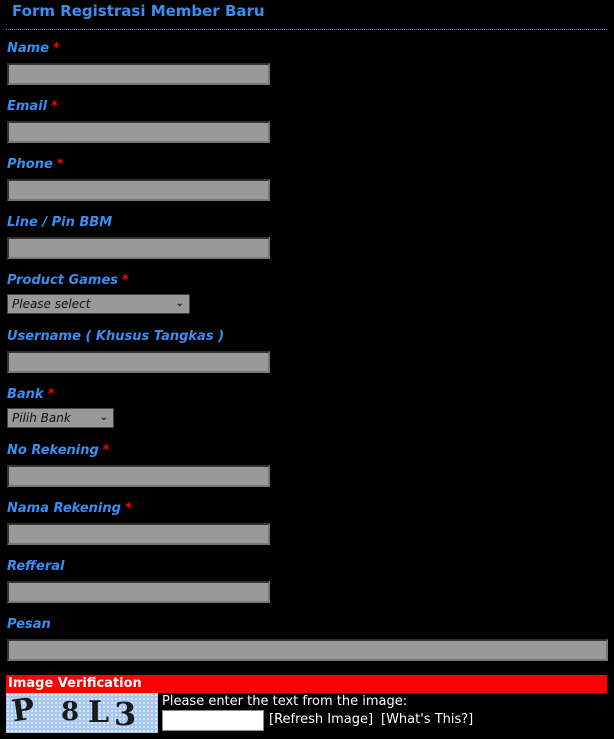 The width and height of the screenshot is (614, 739). I want to click on captcha-char: L, so click(99, 712).